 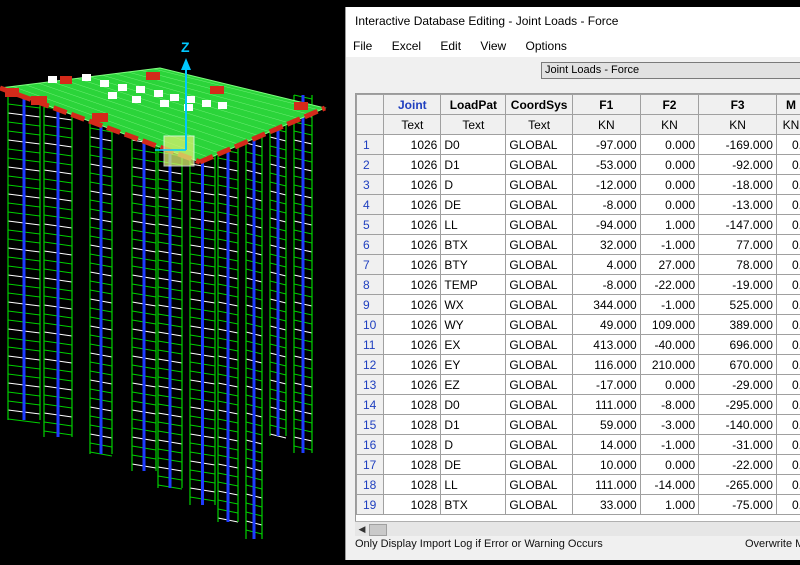 What do you see at coordinates (738, 445) in the screenshot?
I see `f3-cell: -31.000` at bounding box center [738, 445].